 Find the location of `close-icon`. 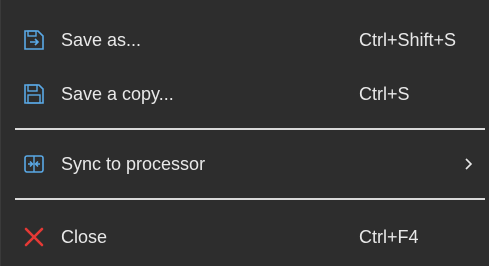

close-icon is located at coordinates (34, 237).